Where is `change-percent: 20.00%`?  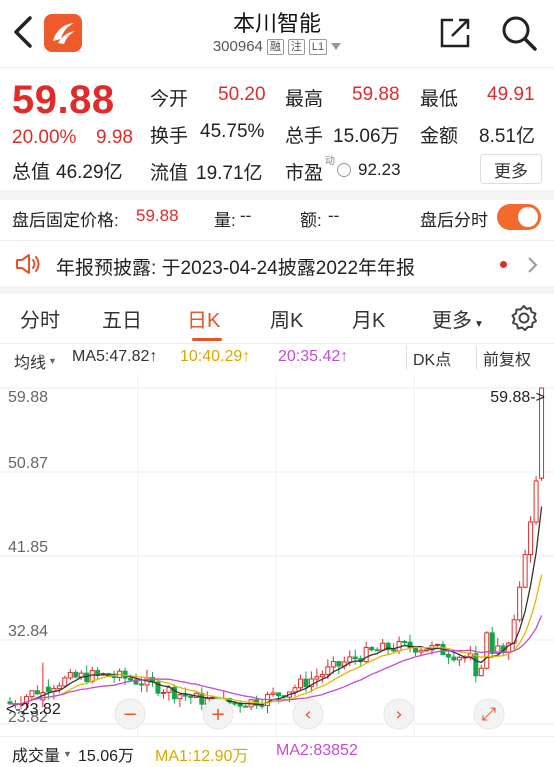
change-percent: 20.00% is located at coordinates (44, 137).